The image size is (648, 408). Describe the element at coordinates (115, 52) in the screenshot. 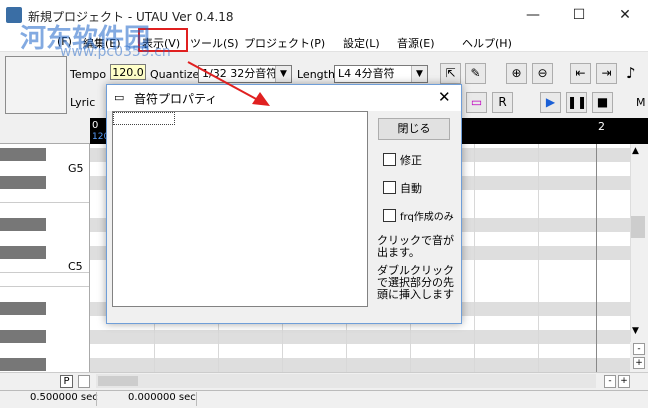

I see `watermark-url: www.pc0359.cn` at that location.